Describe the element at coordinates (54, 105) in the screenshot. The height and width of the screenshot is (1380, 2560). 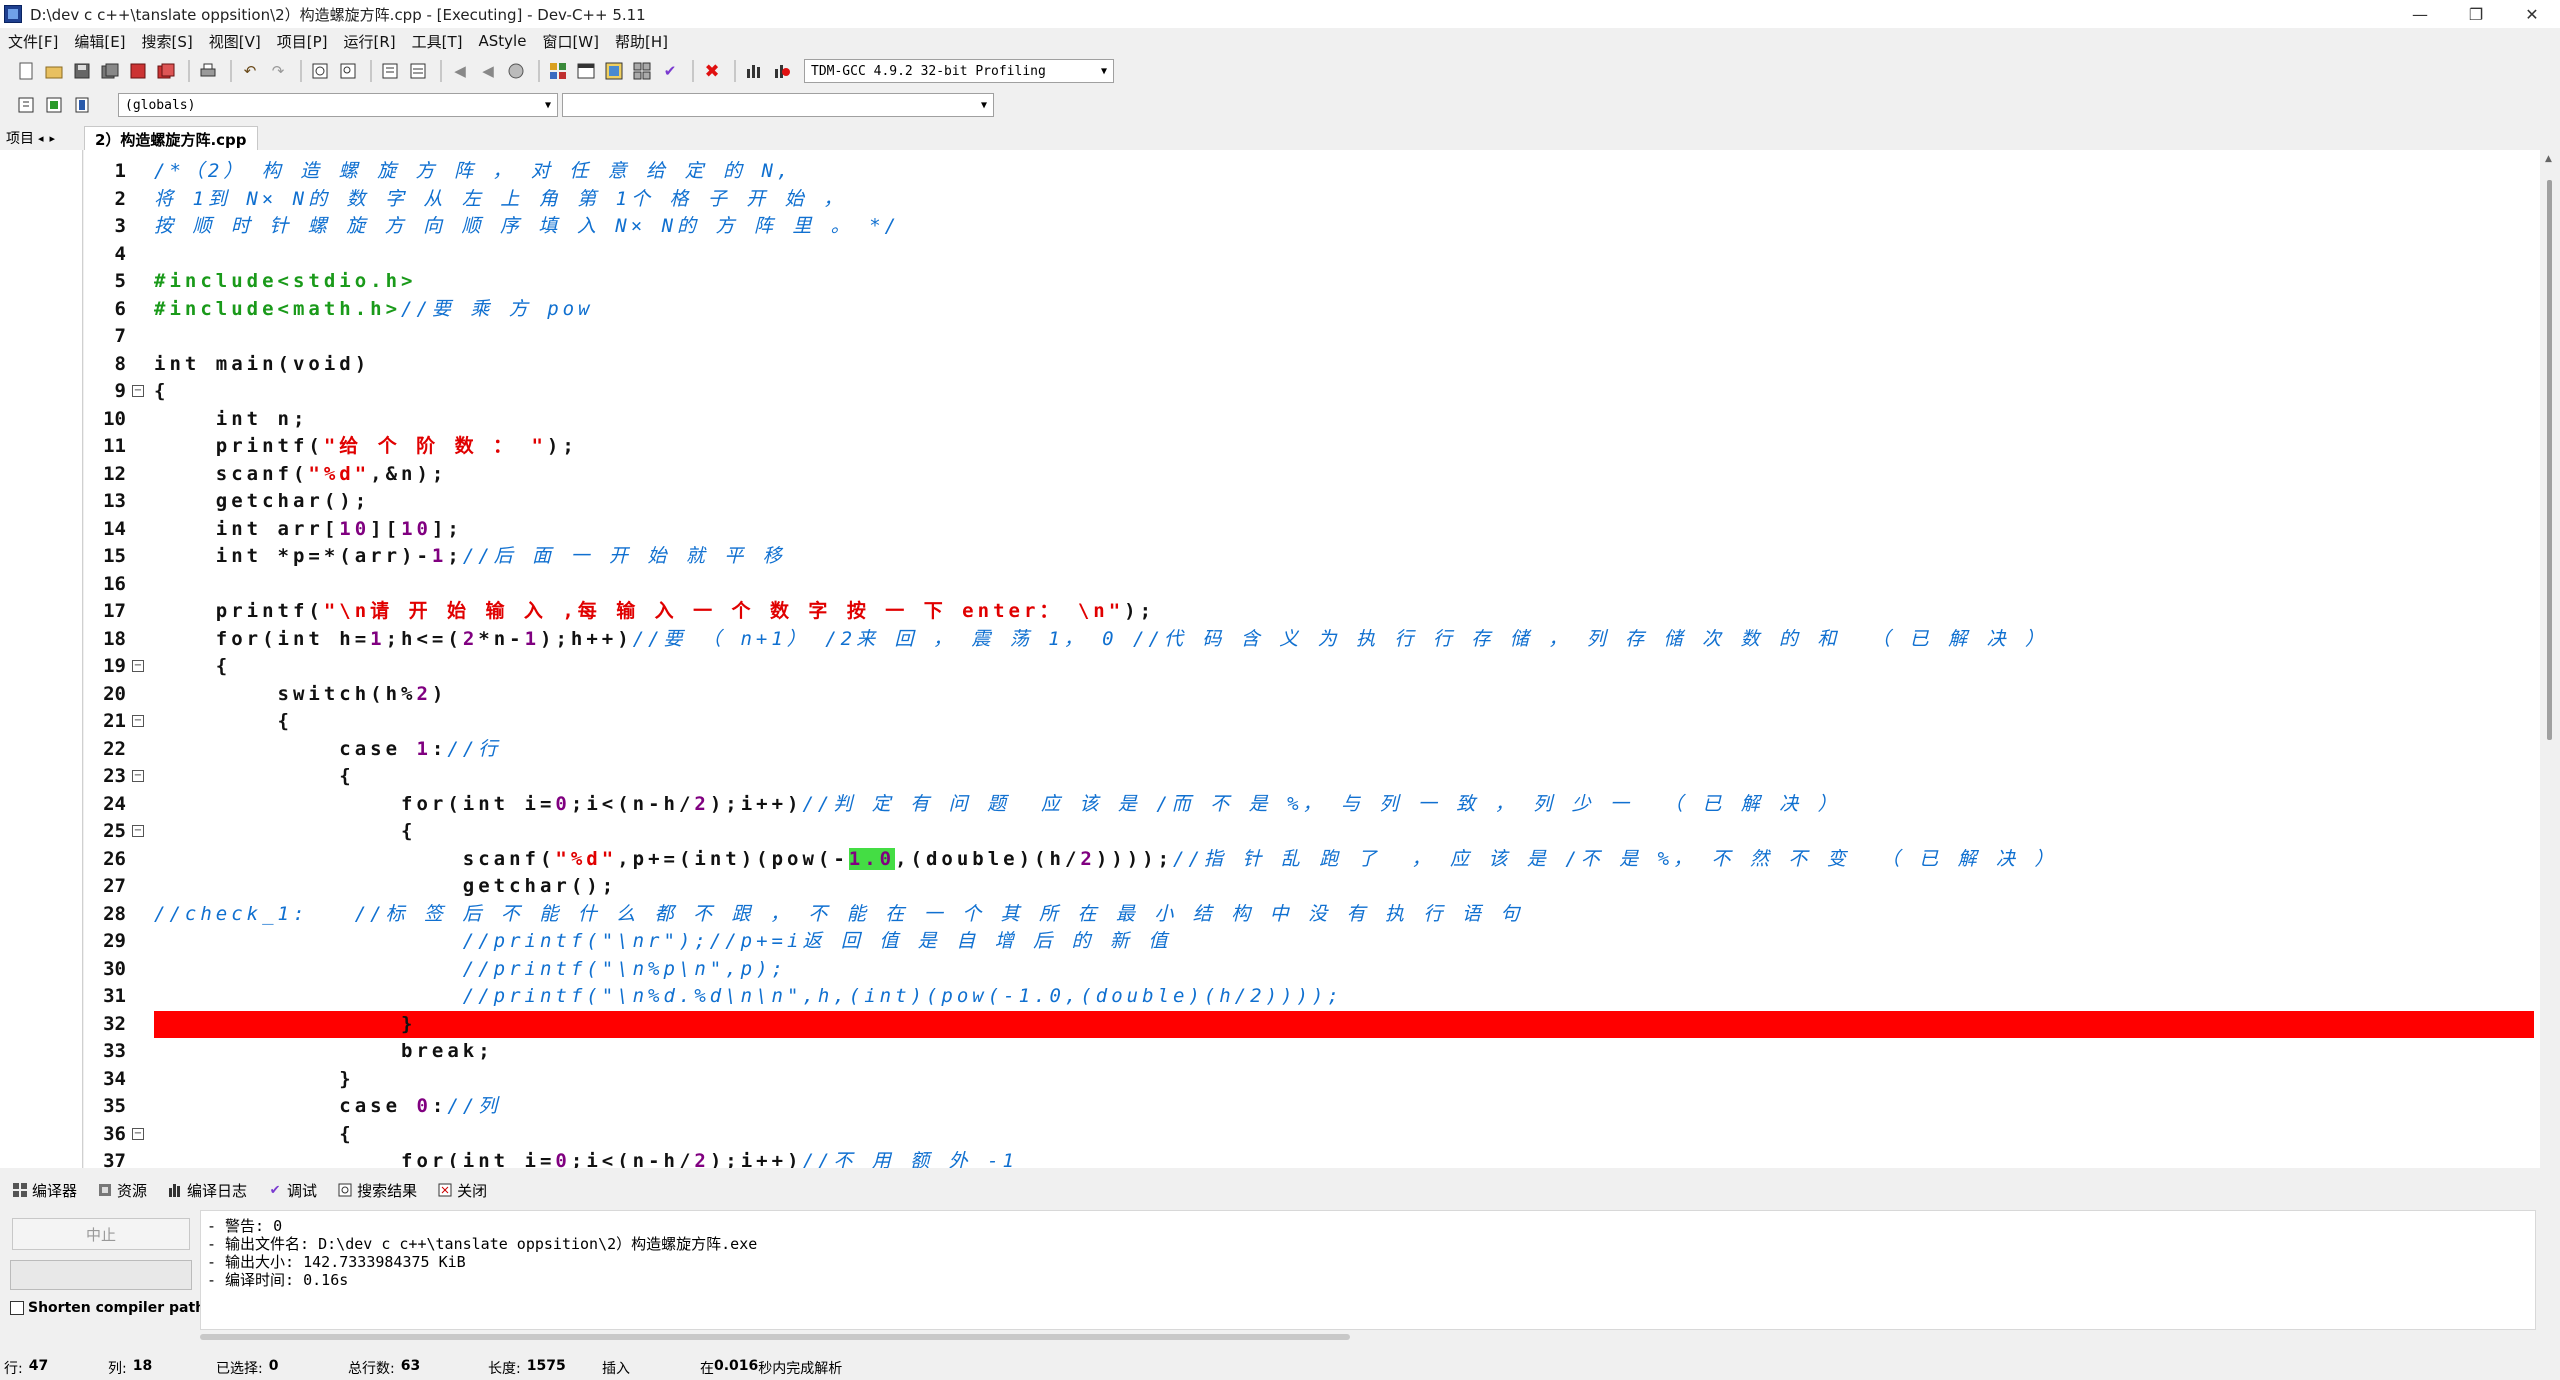
I see `toggle-bookmark-icon` at that location.